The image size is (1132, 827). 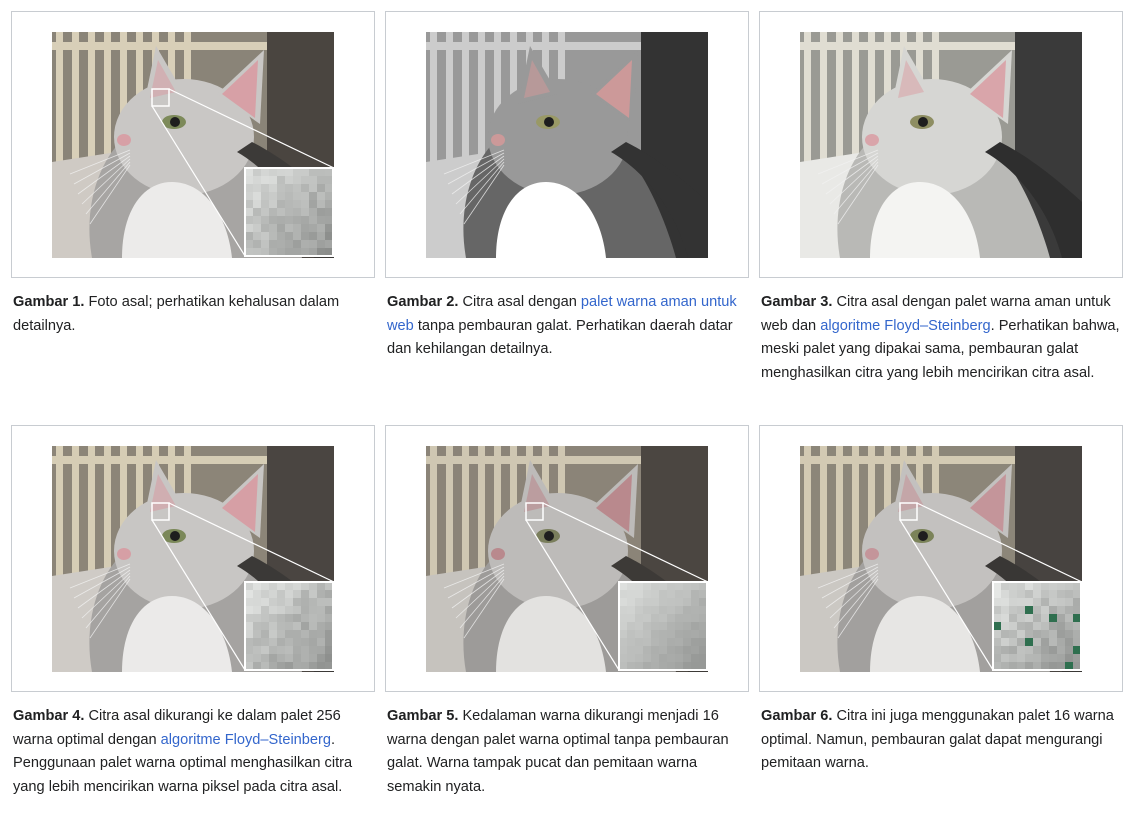 I want to click on figure-2-image, so click(x=567, y=145).